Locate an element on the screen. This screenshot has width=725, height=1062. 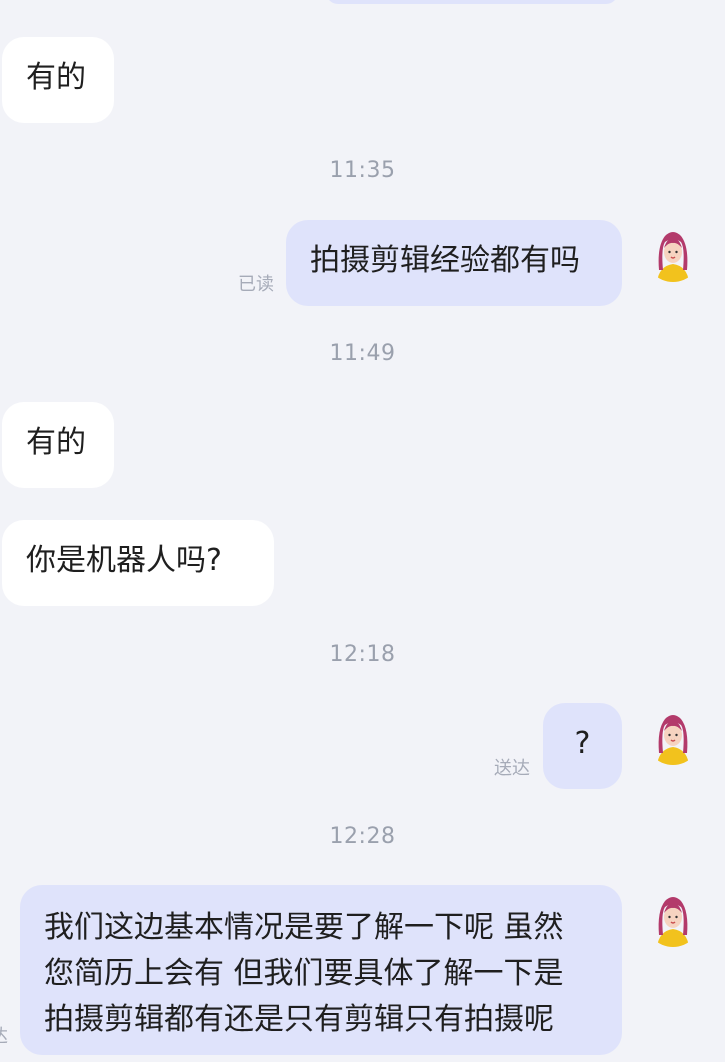
message-text: 拍摄剪辑经验都有吗 is located at coordinates (445, 260).